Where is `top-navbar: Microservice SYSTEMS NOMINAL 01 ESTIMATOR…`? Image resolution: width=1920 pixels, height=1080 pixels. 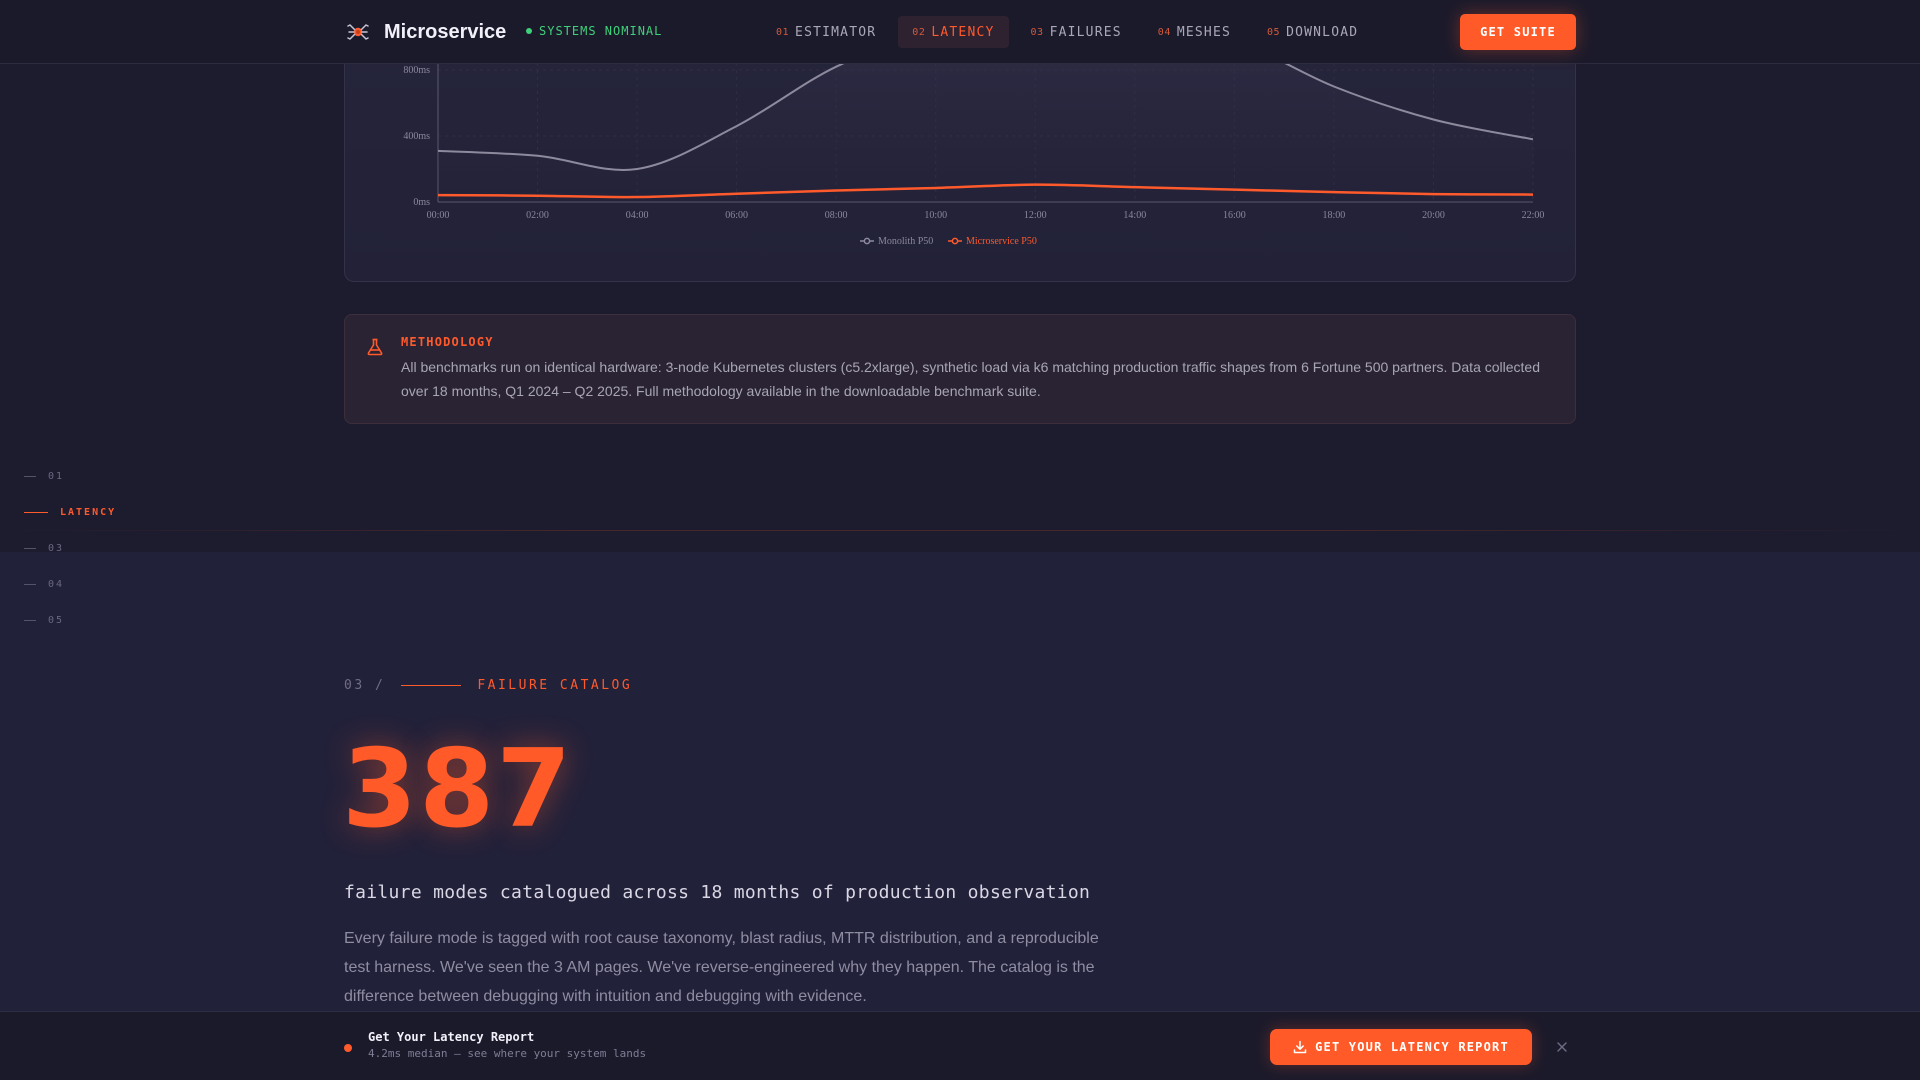 top-navbar: Microservice SYSTEMS NOMINAL 01 ESTIMATOR… is located at coordinates (960, 32).